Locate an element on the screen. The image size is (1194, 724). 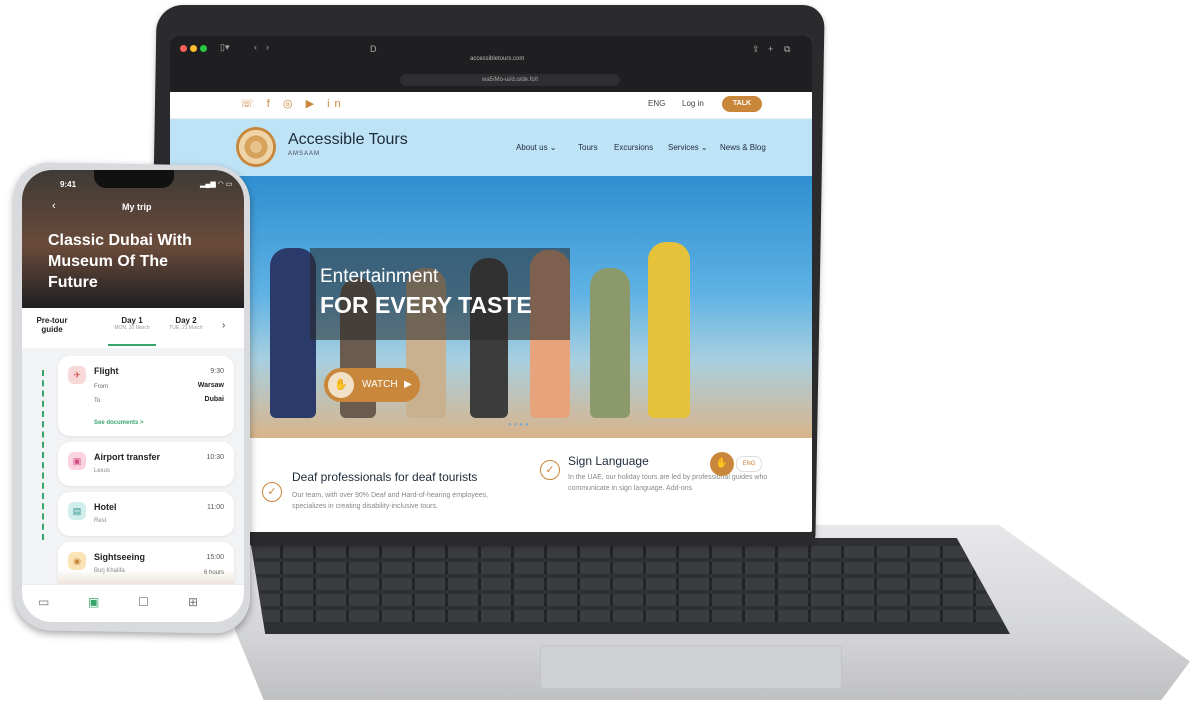
item-time: 15:00 is located at coordinates (215, 557).